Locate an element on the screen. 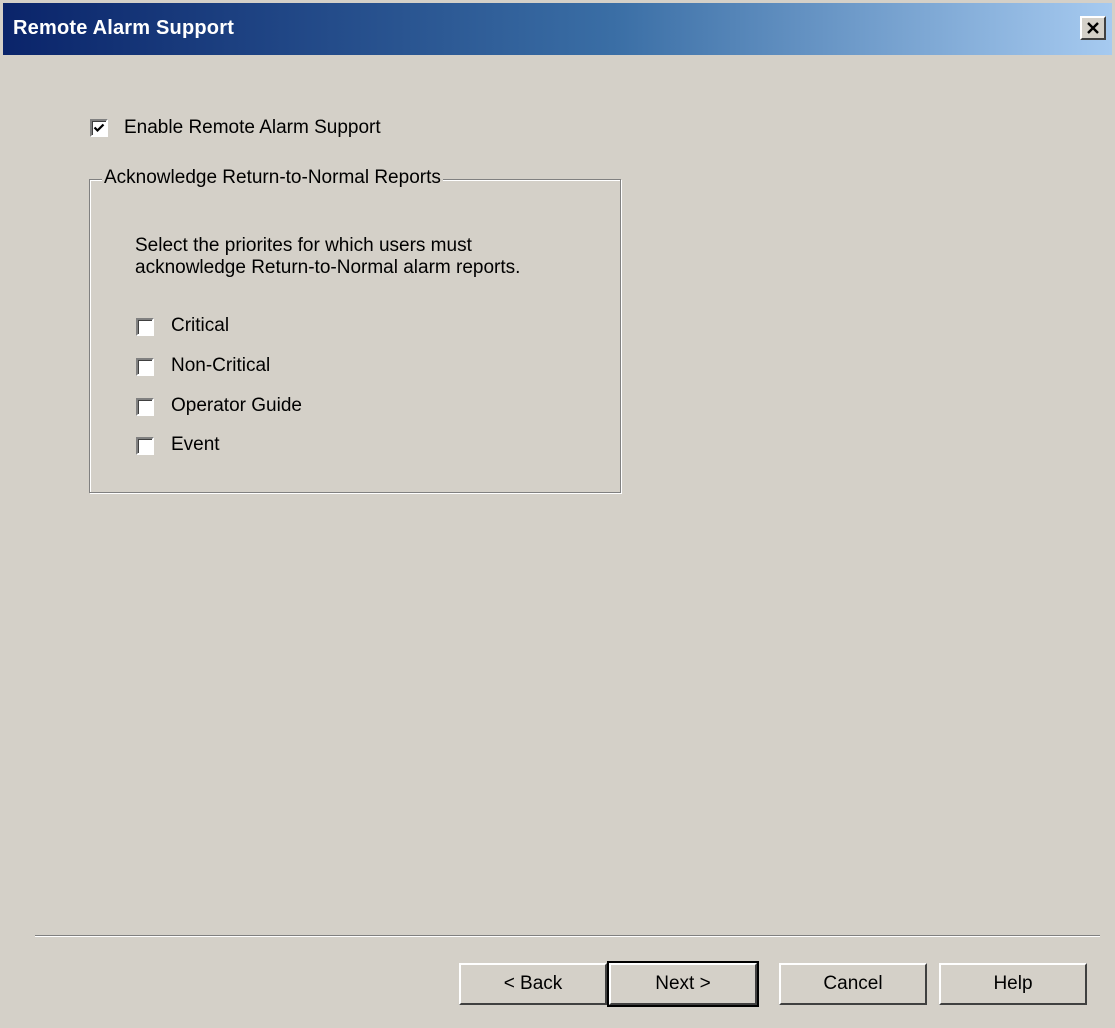  help-button: Help is located at coordinates (1013, 984).